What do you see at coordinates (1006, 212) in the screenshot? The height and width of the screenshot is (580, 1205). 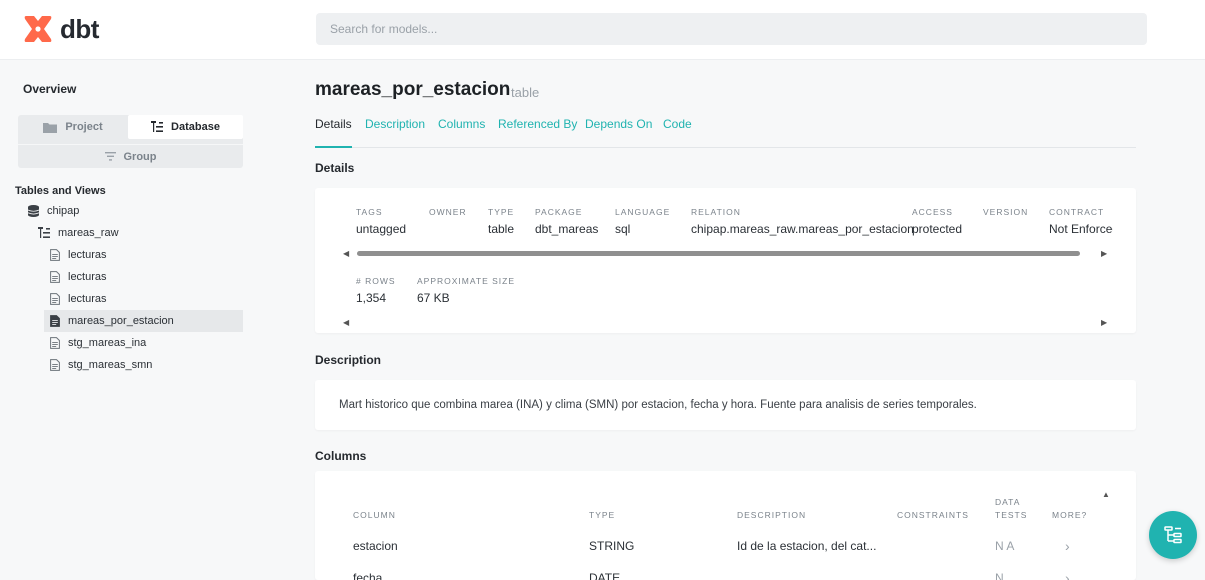 I see `field-label: VERSION` at bounding box center [1006, 212].